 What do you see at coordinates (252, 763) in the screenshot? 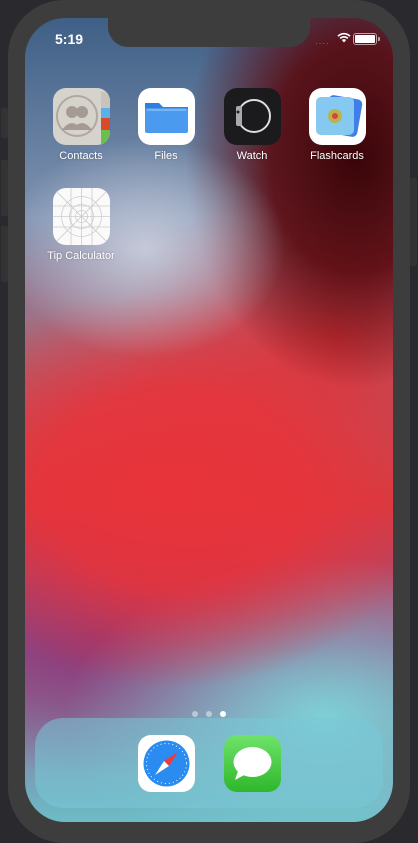
I see `messages-icon` at bounding box center [252, 763].